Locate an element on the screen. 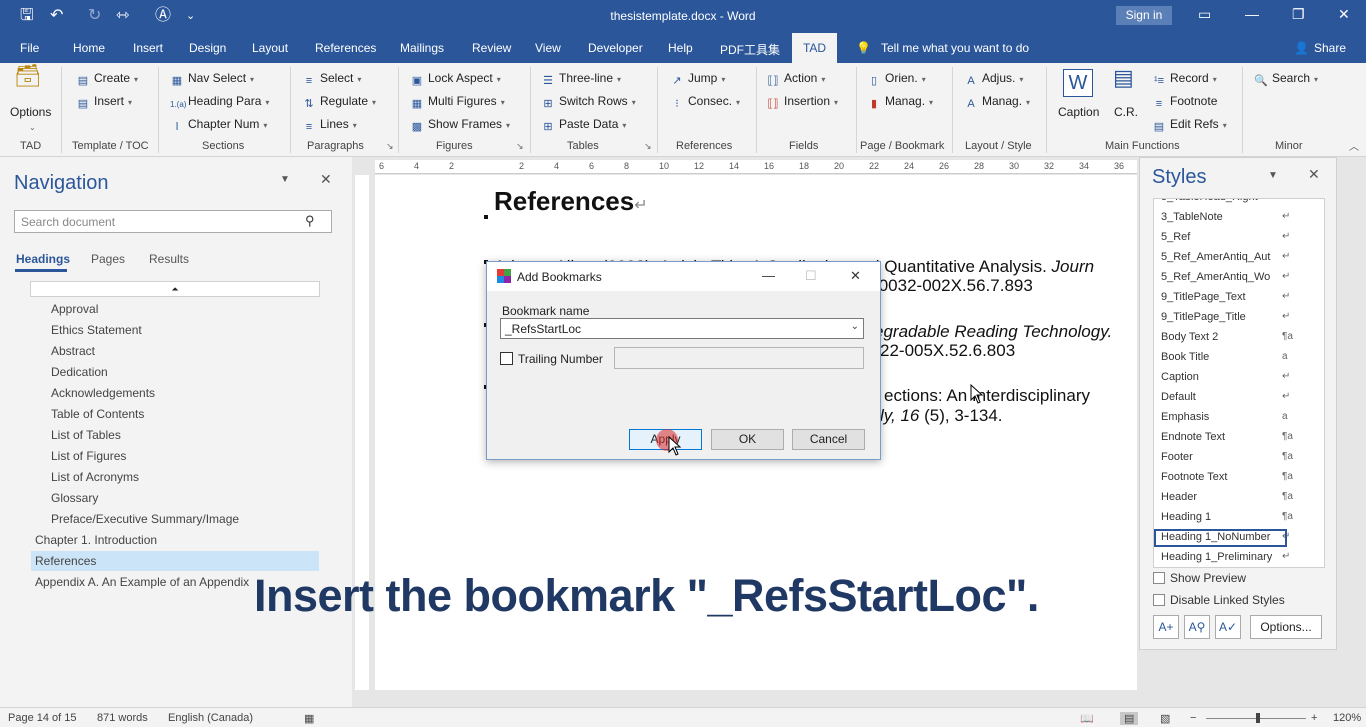 Image resolution: width=1366 pixels, height=727 pixels. style-item: 5_TableHead_Right is located at coordinates (1220, 201).